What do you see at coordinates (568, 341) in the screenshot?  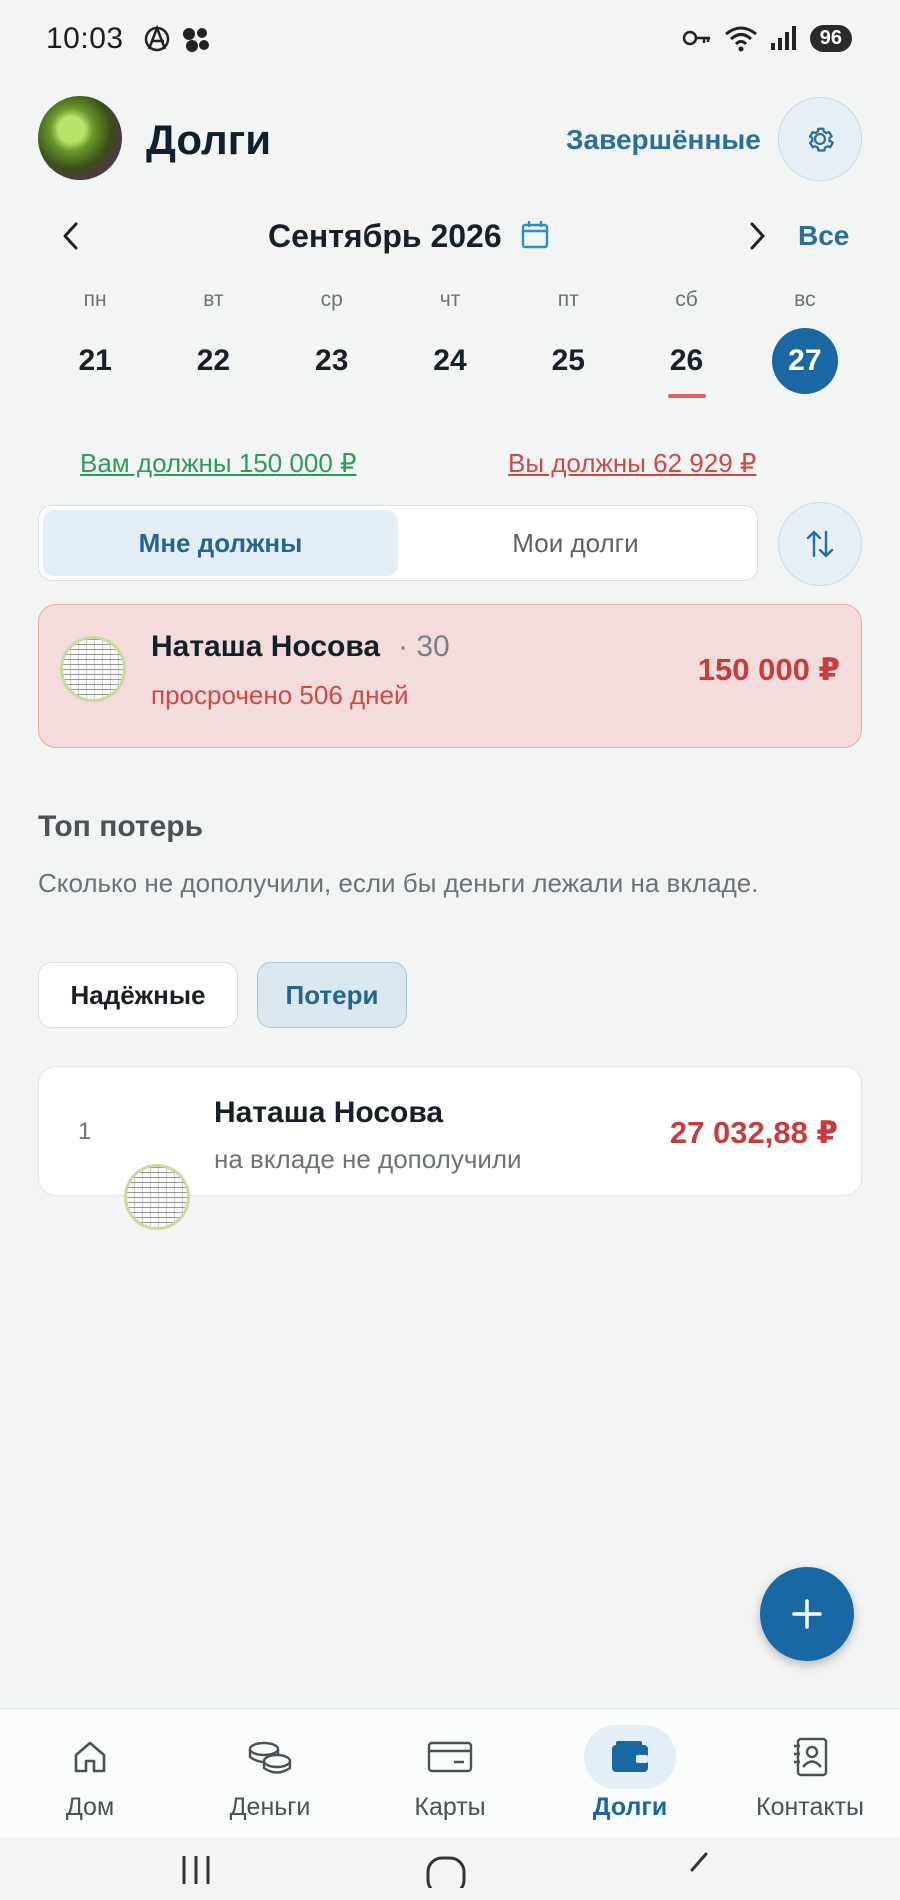 I see `day-fri: пт 25` at bounding box center [568, 341].